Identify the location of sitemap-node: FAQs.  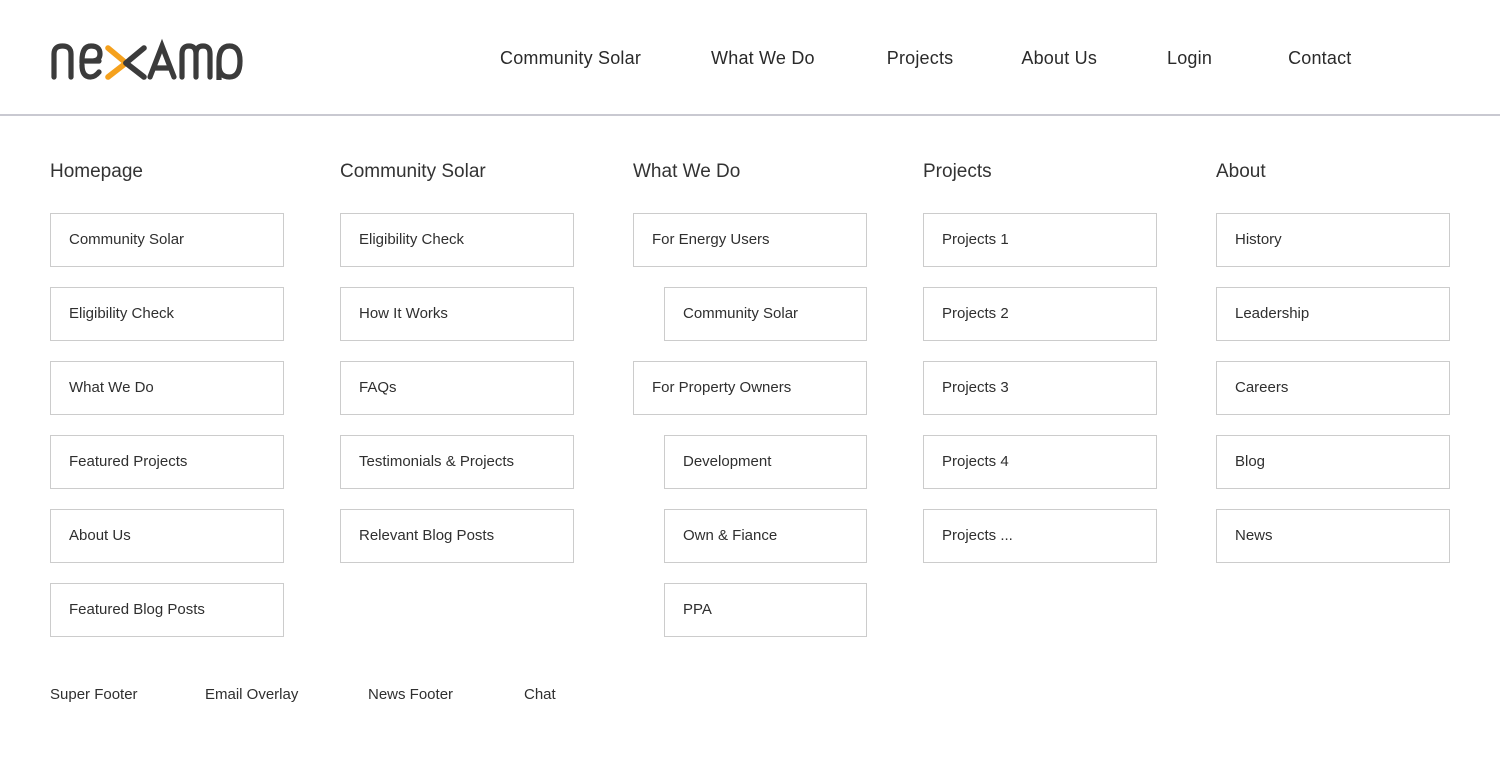
(457, 388).